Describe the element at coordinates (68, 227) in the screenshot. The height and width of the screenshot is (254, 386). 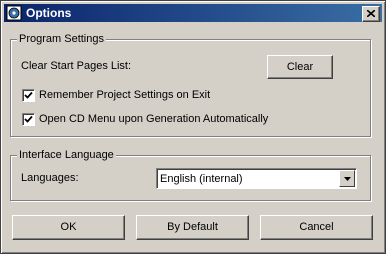
I see `ok-button: OK` at that location.